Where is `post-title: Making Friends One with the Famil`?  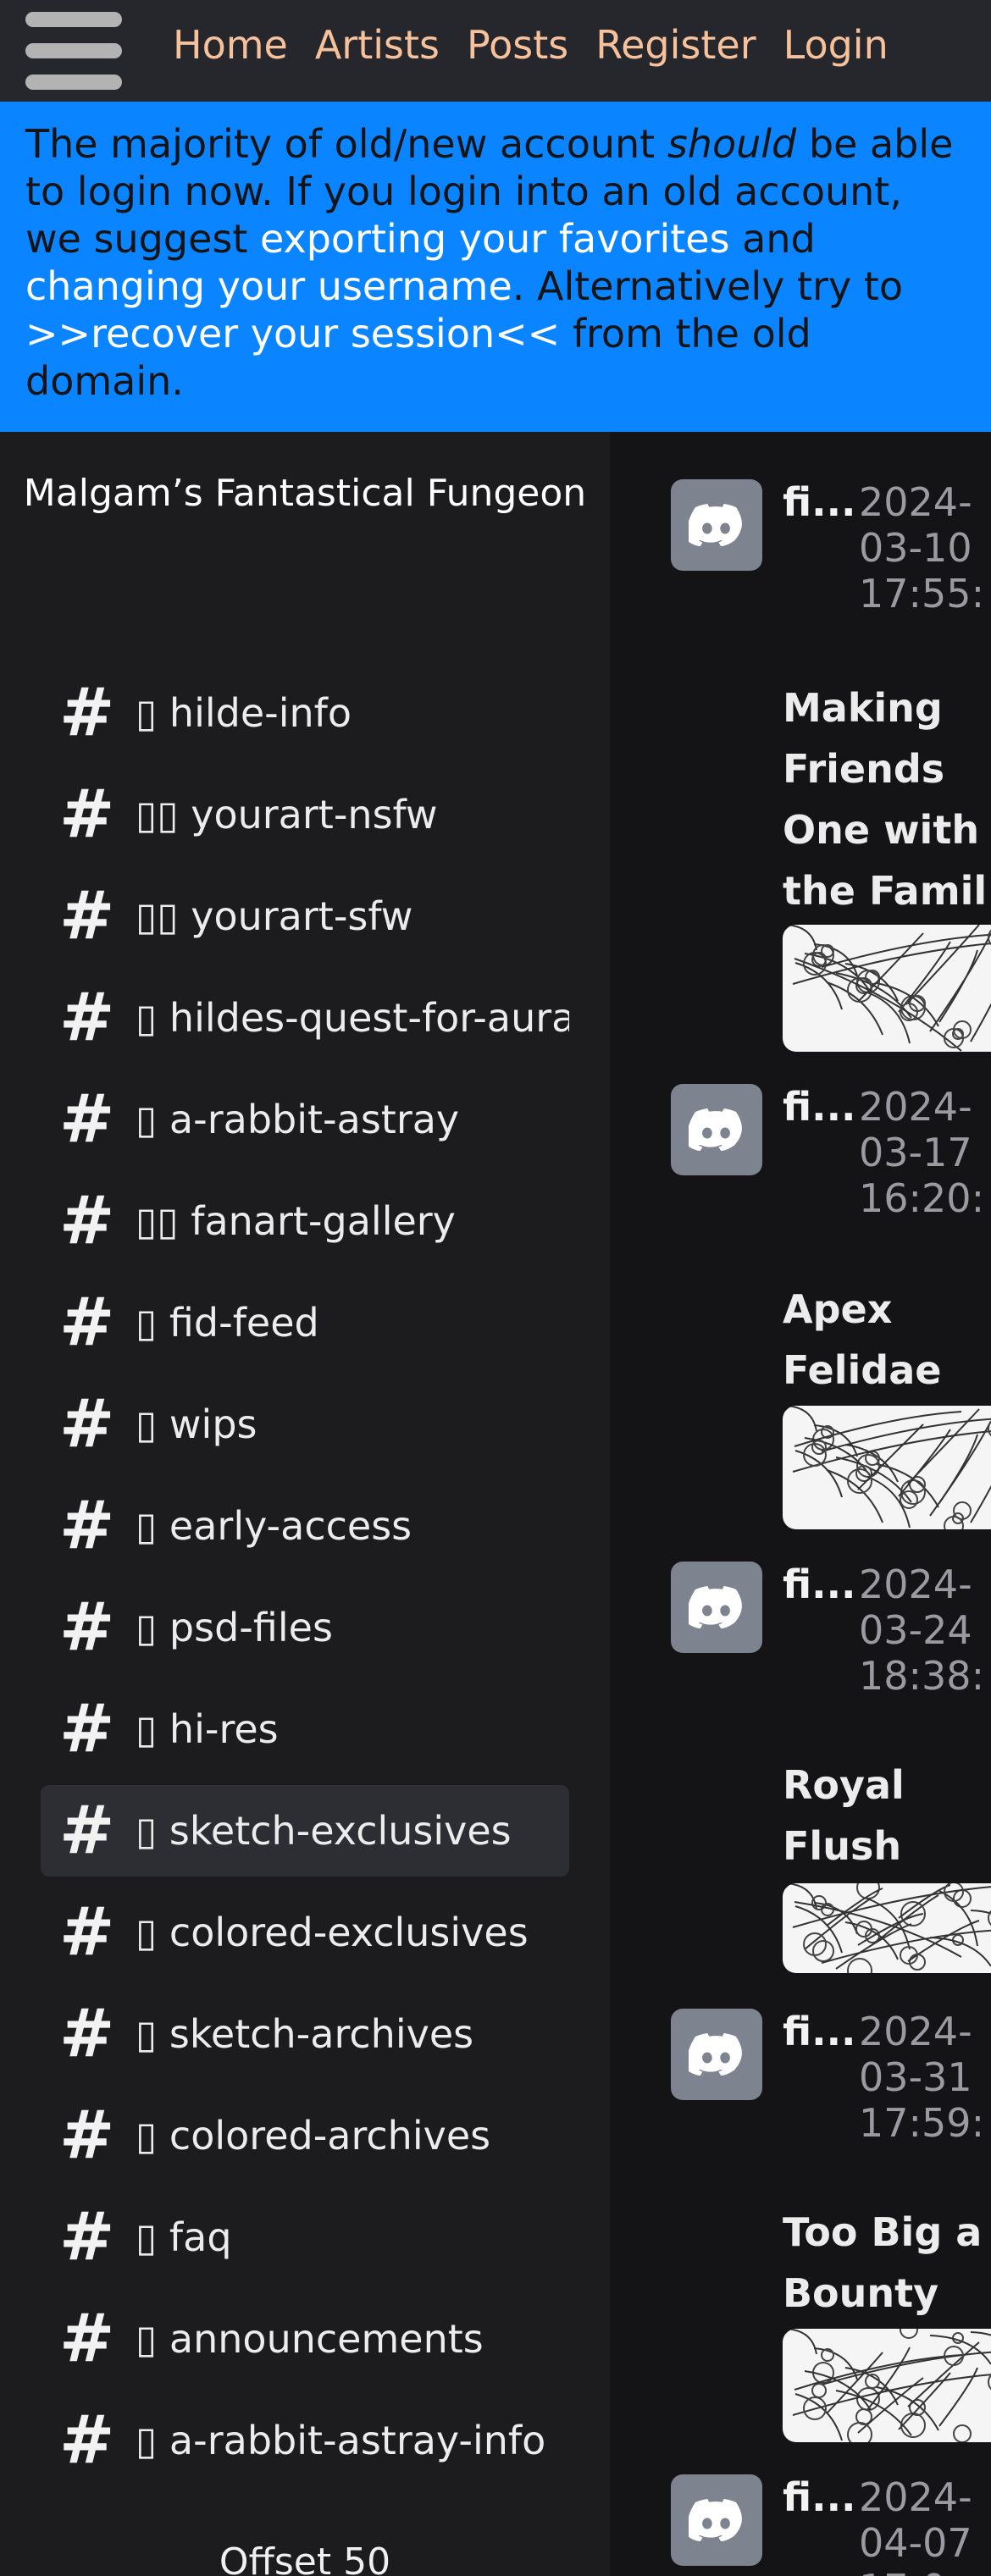
post-title: Making Friends One with the Famil is located at coordinates (885, 799).